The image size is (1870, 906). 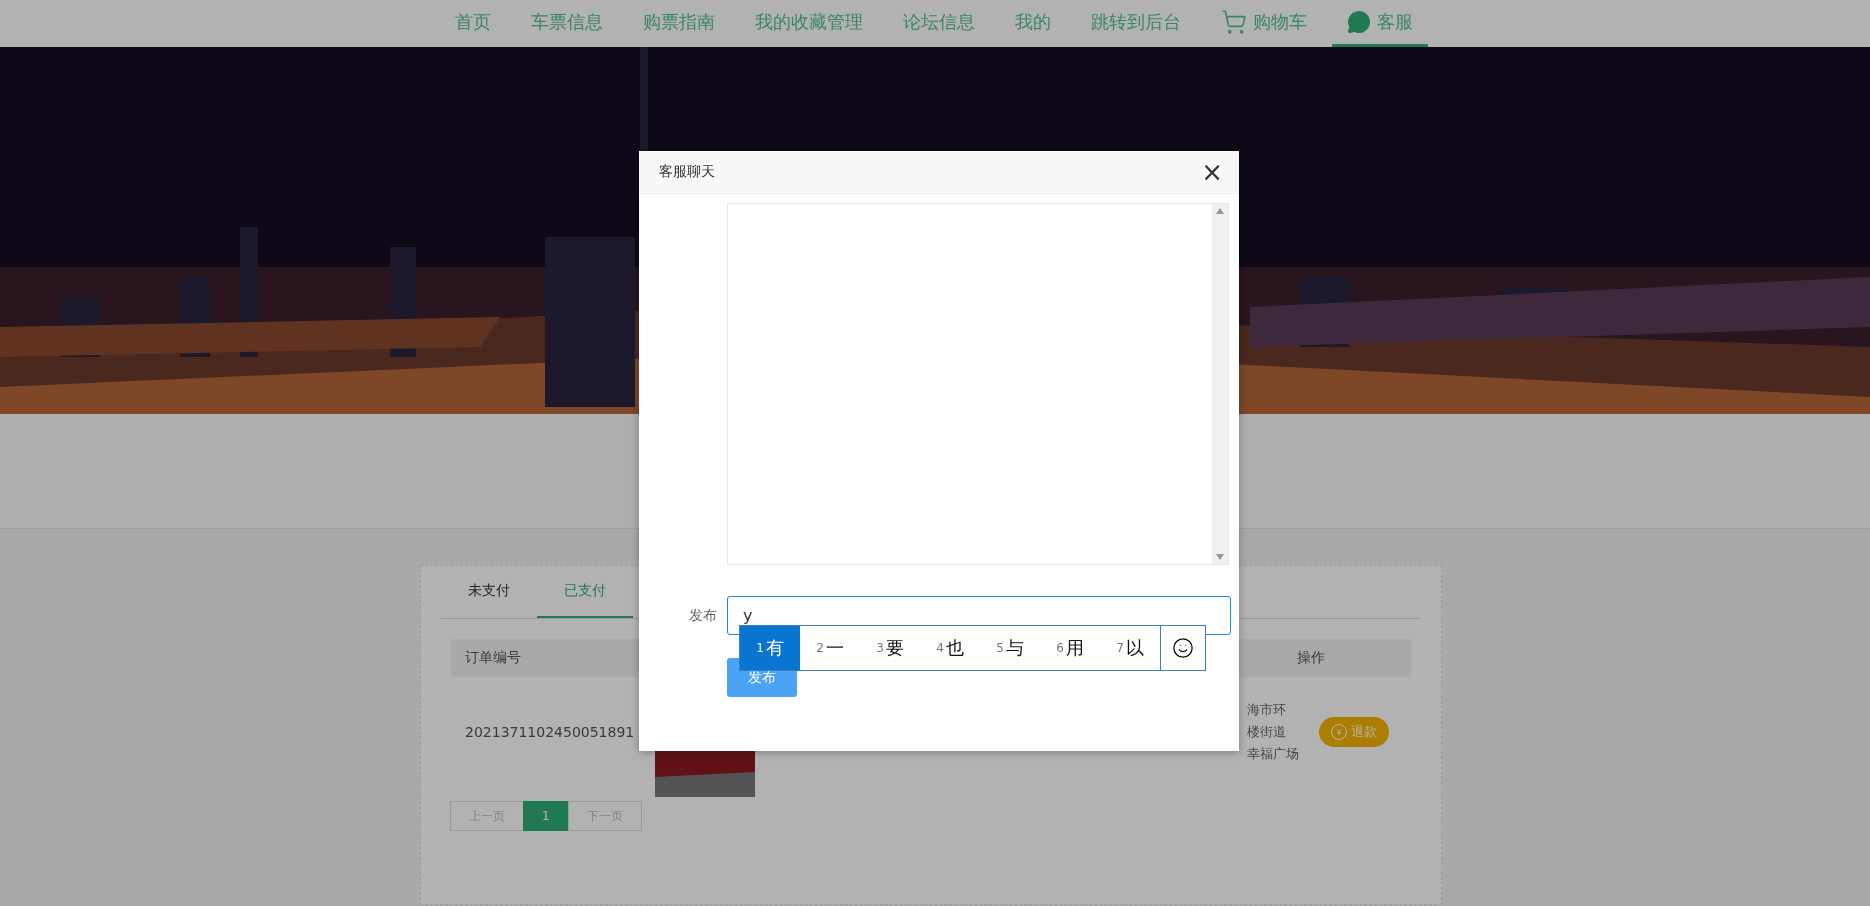 I want to click on nav-link: 购物车, so click(x=1264, y=23).